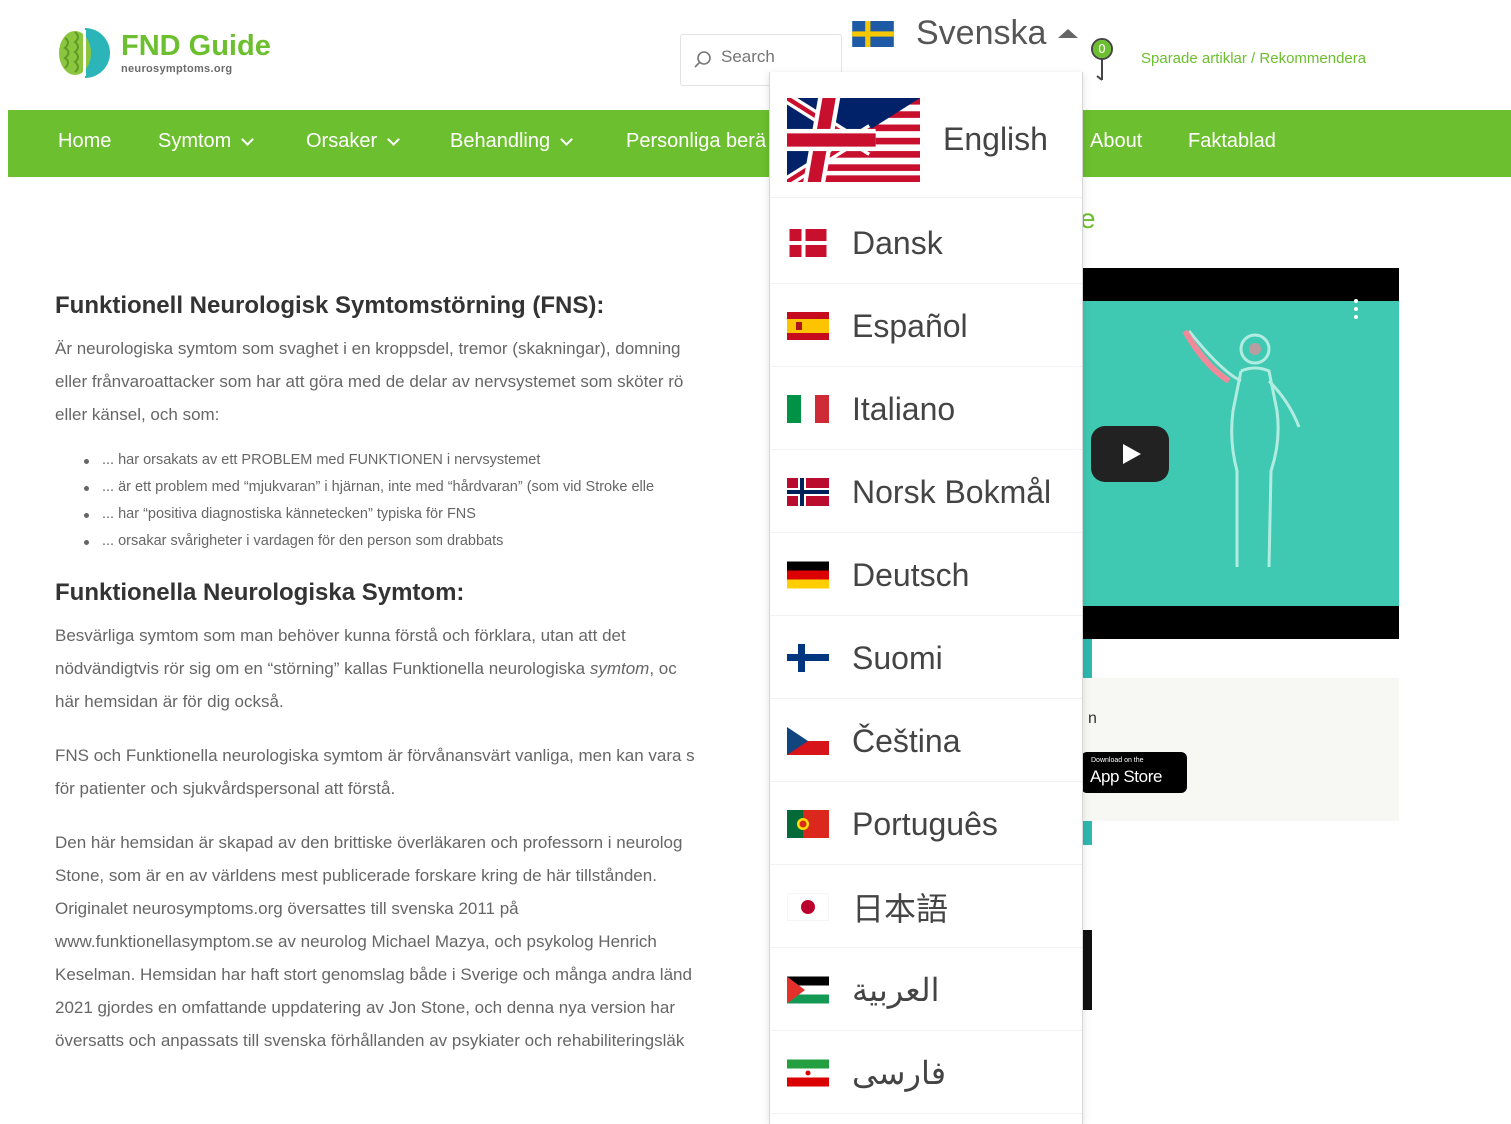 Image resolution: width=1511 pixels, height=1124 pixels. I want to click on paragraph-line: eller känsel, och som:, so click(137, 414).